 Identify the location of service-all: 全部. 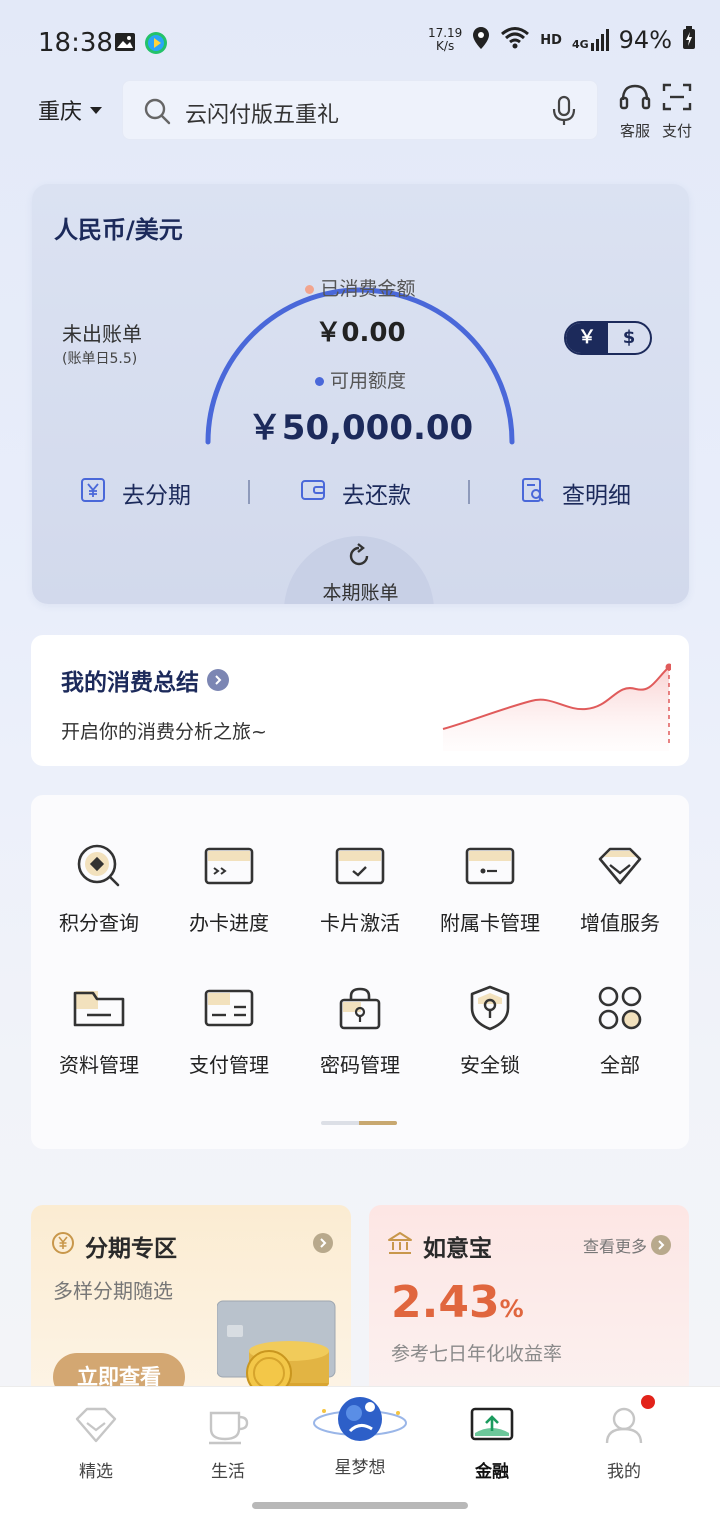
(620, 1030).